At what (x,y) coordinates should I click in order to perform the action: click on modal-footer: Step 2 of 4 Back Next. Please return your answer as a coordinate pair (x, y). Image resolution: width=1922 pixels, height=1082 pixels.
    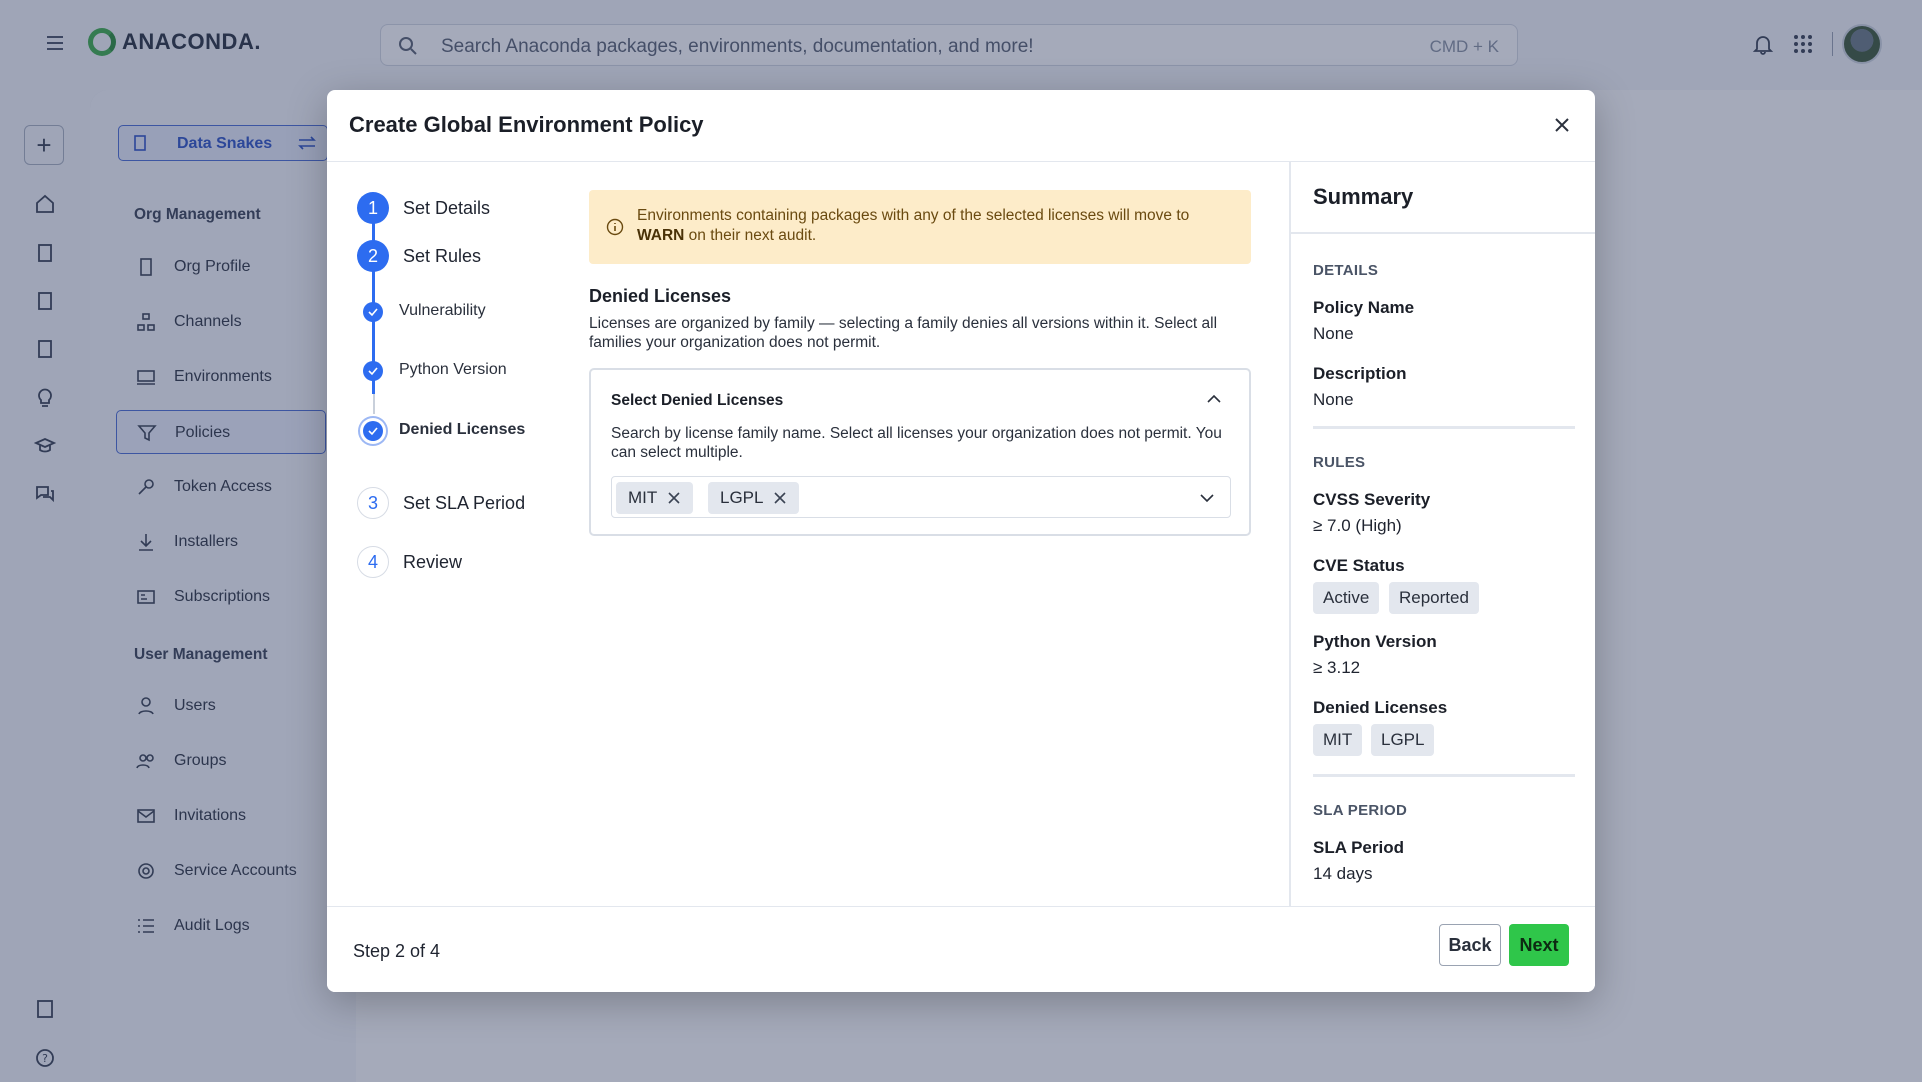
    Looking at the image, I should click on (961, 949).